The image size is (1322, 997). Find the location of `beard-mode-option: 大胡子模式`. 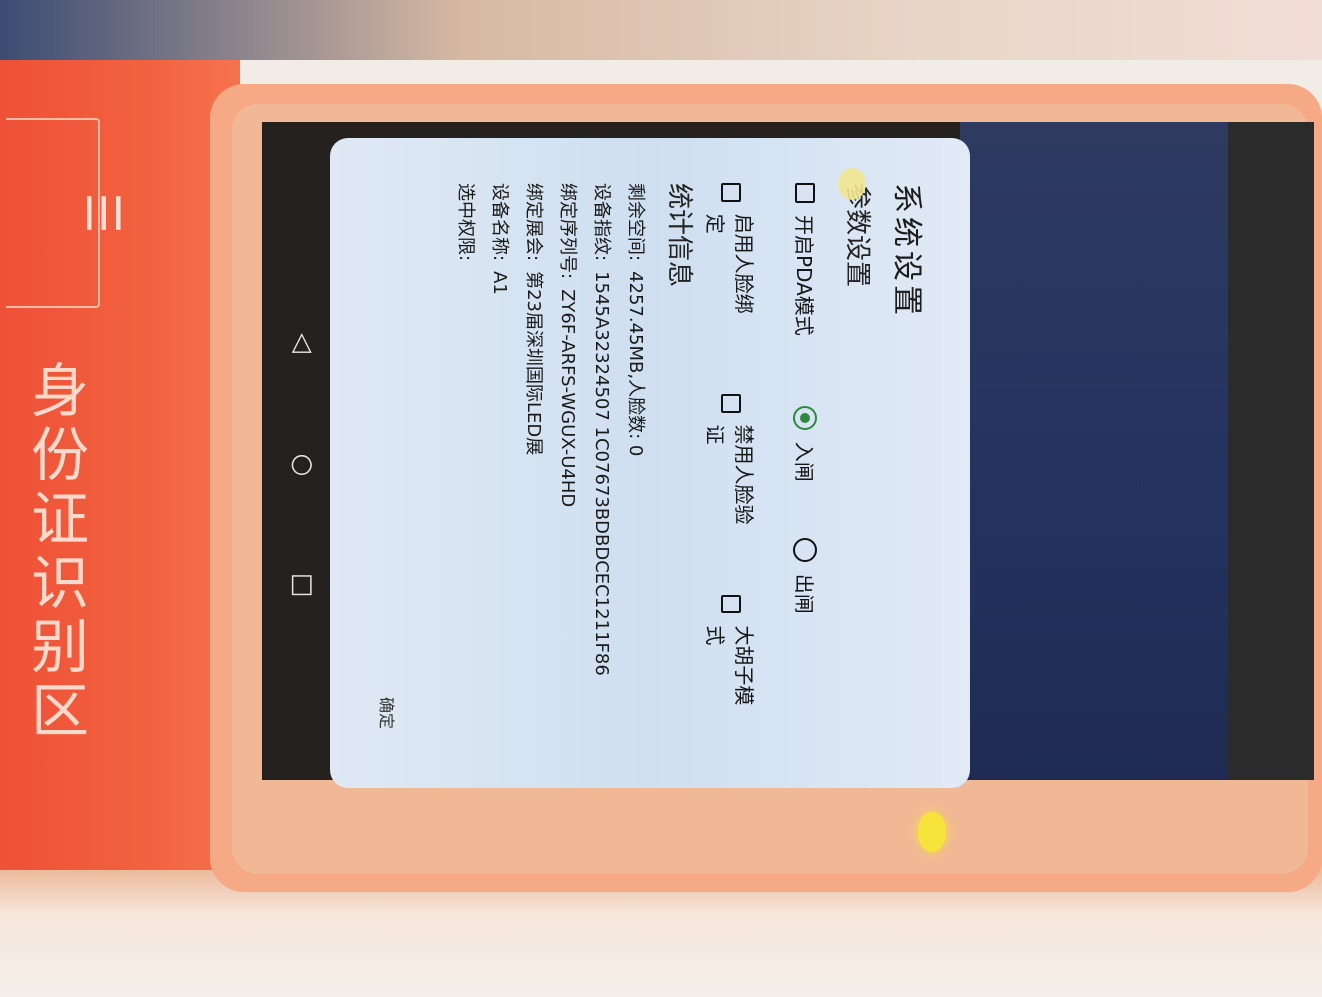

beard-mode-option: 大胡子模式 is located at coordinates (731, 655).